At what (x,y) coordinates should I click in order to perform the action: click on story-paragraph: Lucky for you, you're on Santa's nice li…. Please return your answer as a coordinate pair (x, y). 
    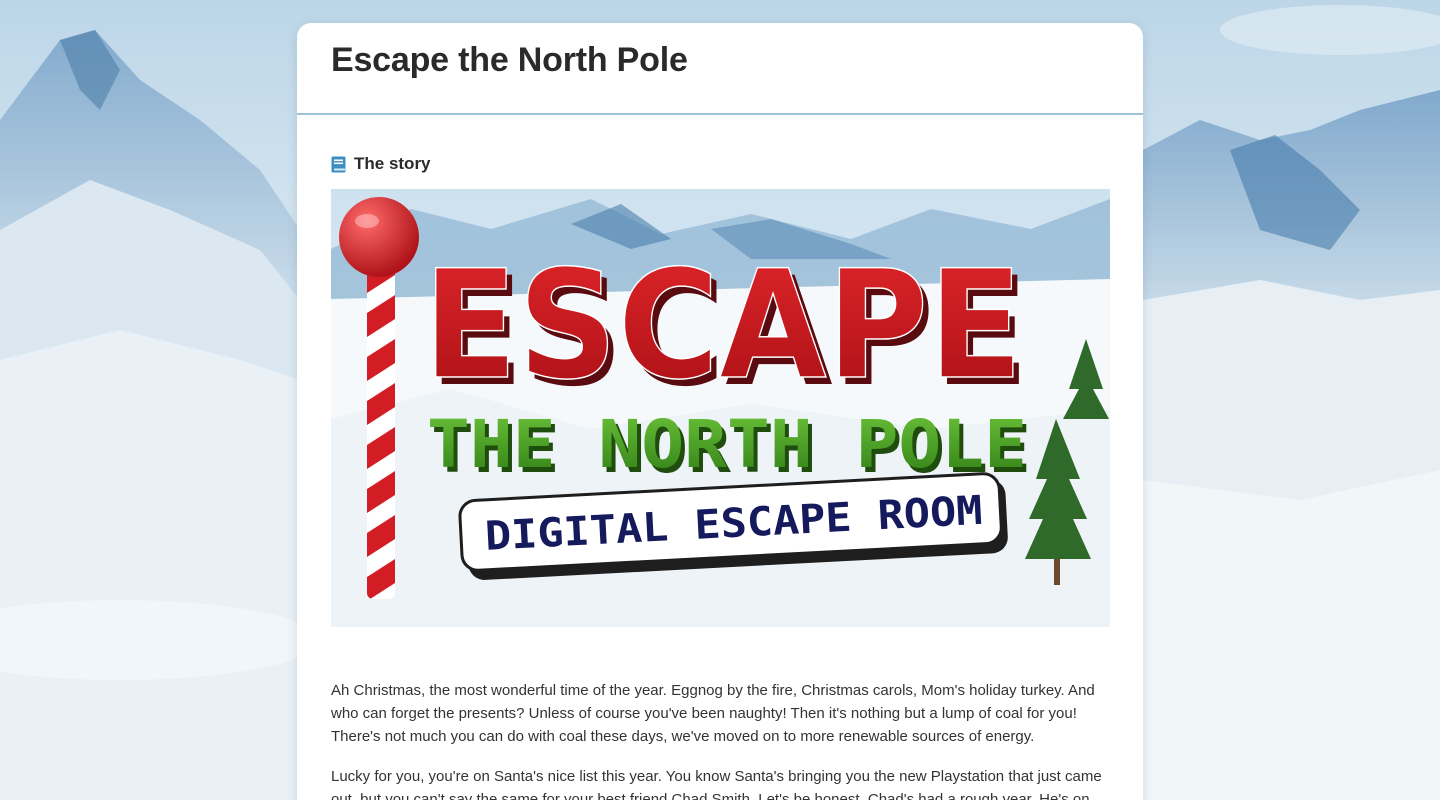
    Looking at the image, I should click on (716, 784).